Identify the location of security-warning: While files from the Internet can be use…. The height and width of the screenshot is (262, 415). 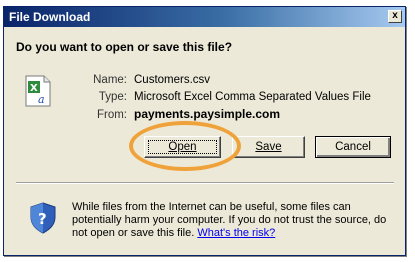
(234, 220).